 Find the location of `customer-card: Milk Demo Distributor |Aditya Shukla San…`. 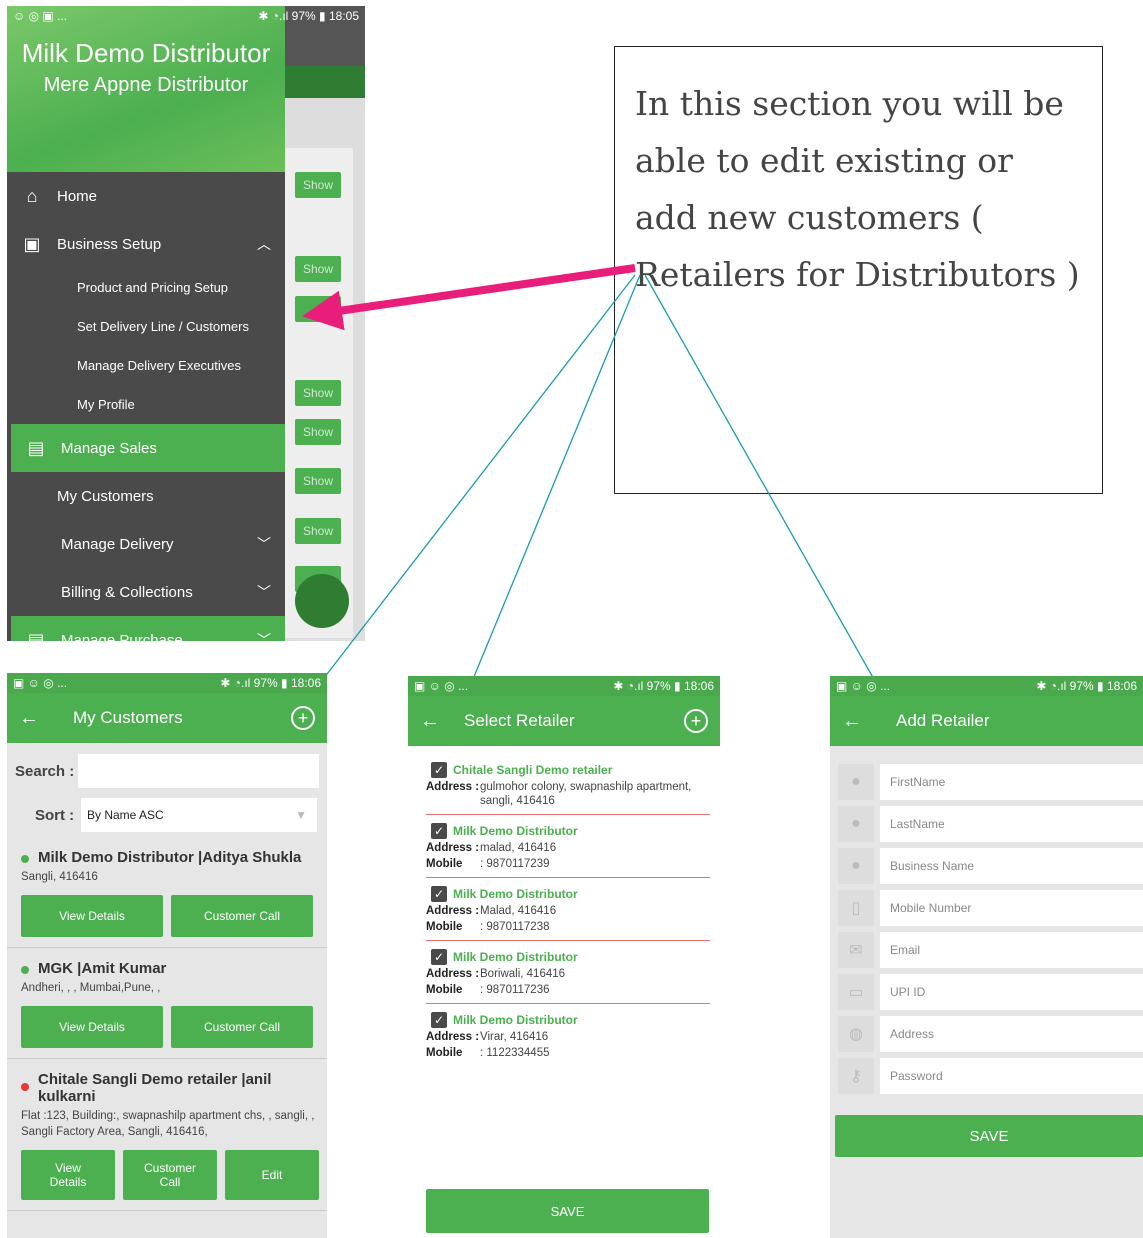

customer-card: Milk Demo Distributor |Aditya Shukla San… is located at coordinates (167, 892).